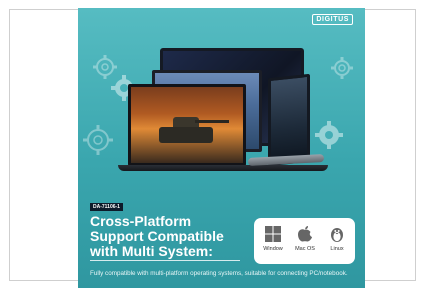 The width and height of the screenshot is (427, 289). Describe the element at coordinates (332, 19) in the screenshot. I see `brand-logo: DIGITUS` at that location.